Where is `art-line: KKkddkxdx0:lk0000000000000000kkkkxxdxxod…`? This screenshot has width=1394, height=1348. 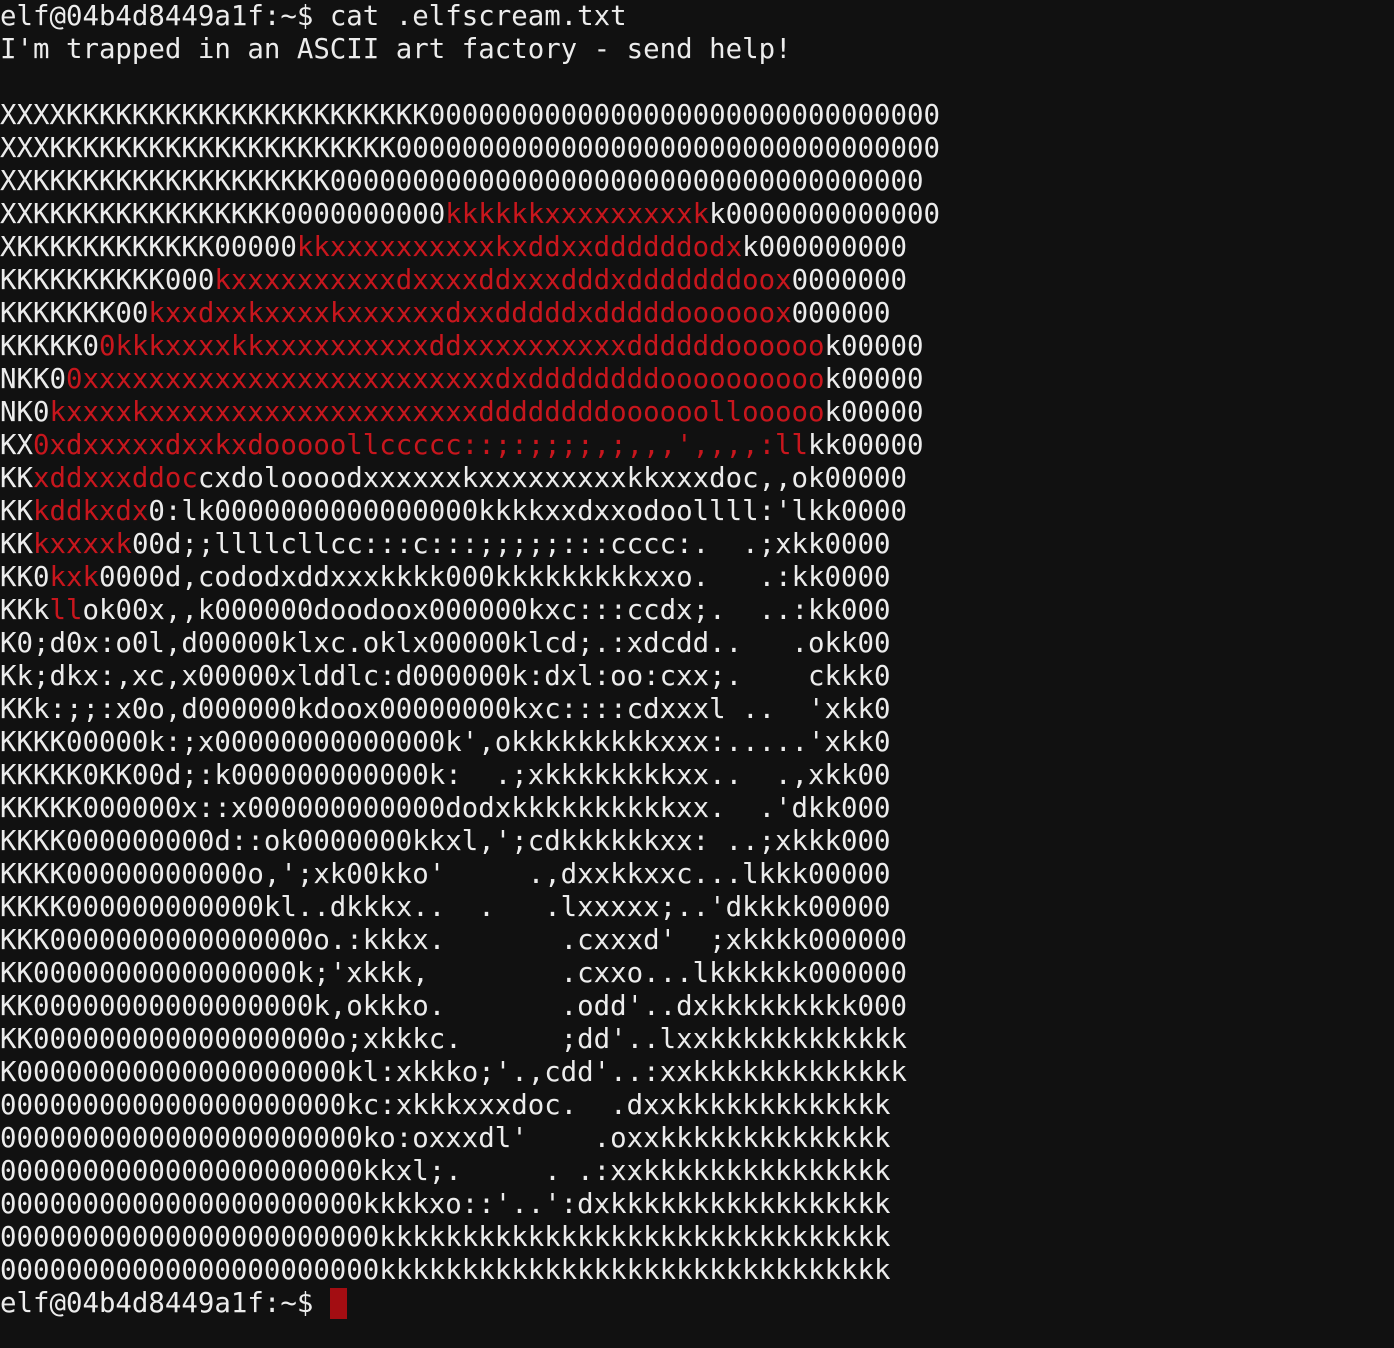 art-line: KKkddkxdx0:lk0000000000000000kkkkxxdxxod… is located at coordinates (453, 511).